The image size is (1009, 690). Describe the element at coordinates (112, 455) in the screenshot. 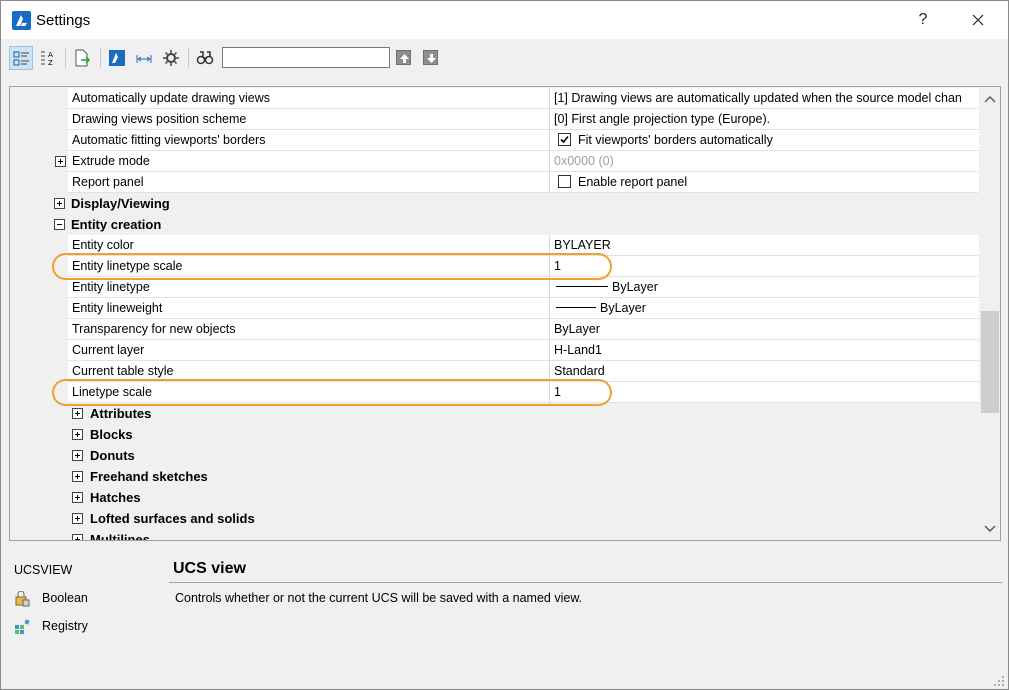

I see `category-name: Donuts` at that location.